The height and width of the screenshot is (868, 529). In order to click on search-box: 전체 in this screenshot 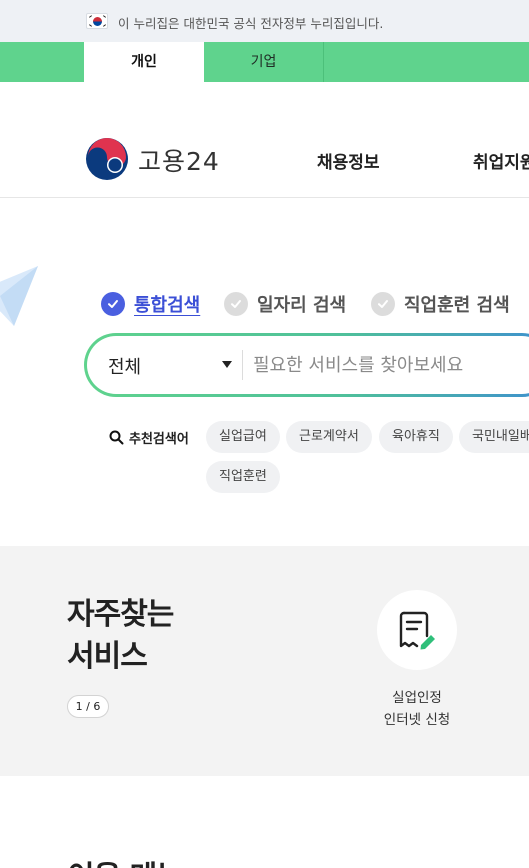, I will do `click(306, 365)`.